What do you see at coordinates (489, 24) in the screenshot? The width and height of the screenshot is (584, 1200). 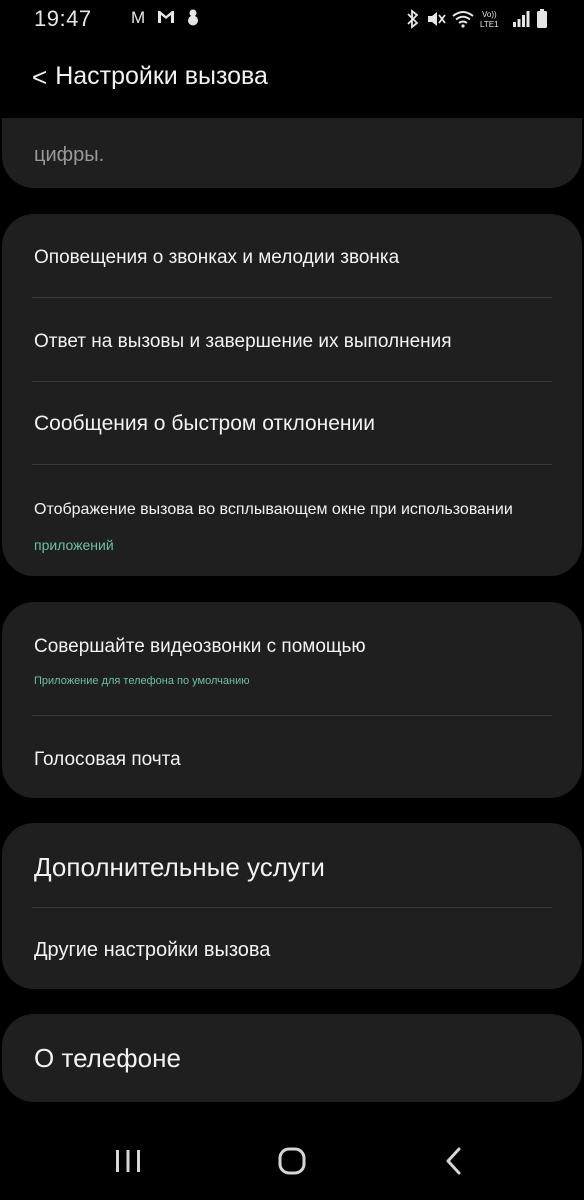 I see `svg-text: LTE1` at bounding box center [489, 24].